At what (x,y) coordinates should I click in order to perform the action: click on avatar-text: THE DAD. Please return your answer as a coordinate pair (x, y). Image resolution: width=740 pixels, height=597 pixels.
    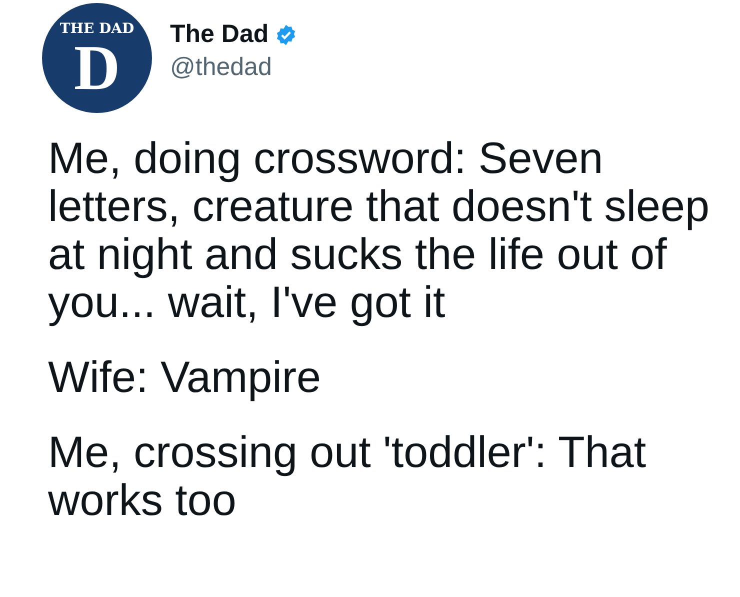
    Looking at the image, I should click on (97, 29).